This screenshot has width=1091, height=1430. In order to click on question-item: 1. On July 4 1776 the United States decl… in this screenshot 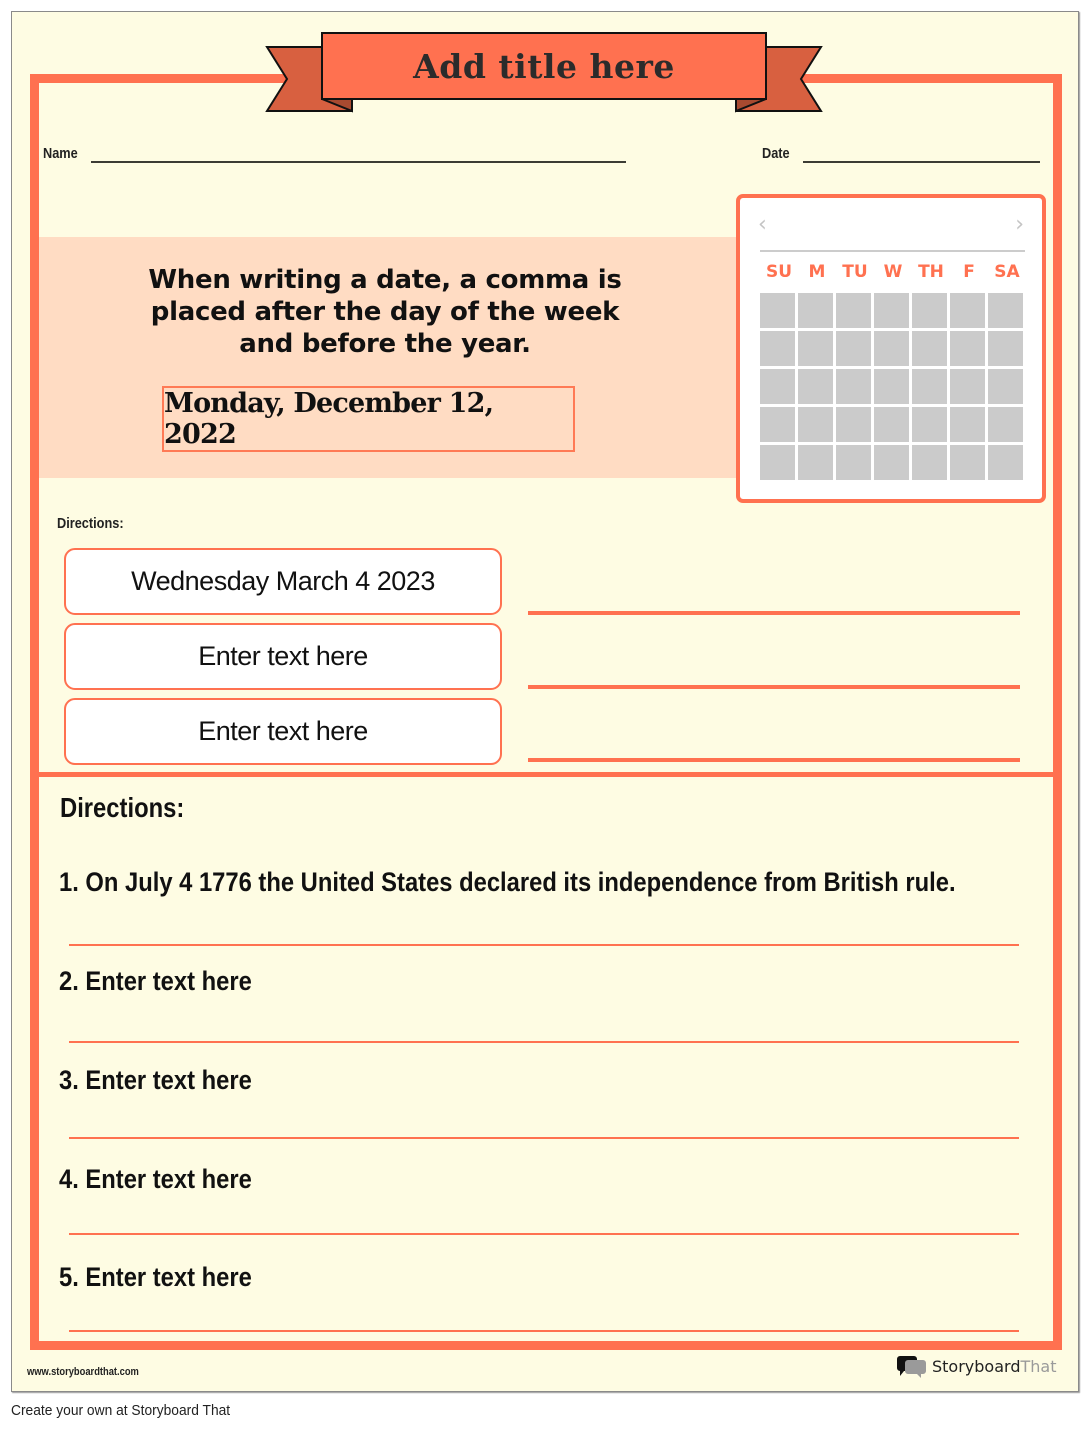, I will do `click(507, 882)`.